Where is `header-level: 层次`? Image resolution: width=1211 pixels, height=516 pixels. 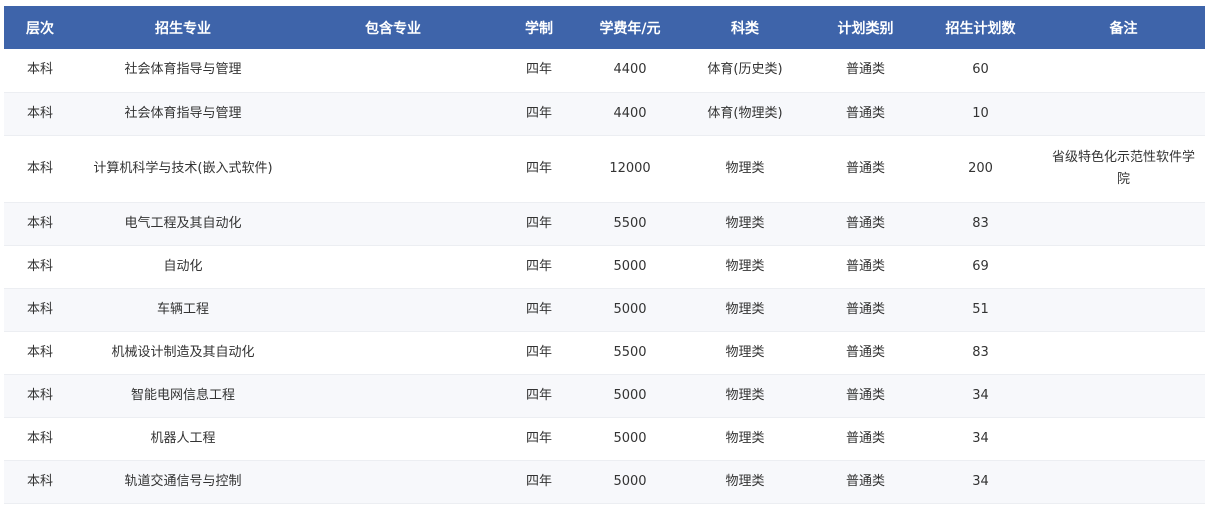 header-level: 层次 is located at coordinates (40, 27).